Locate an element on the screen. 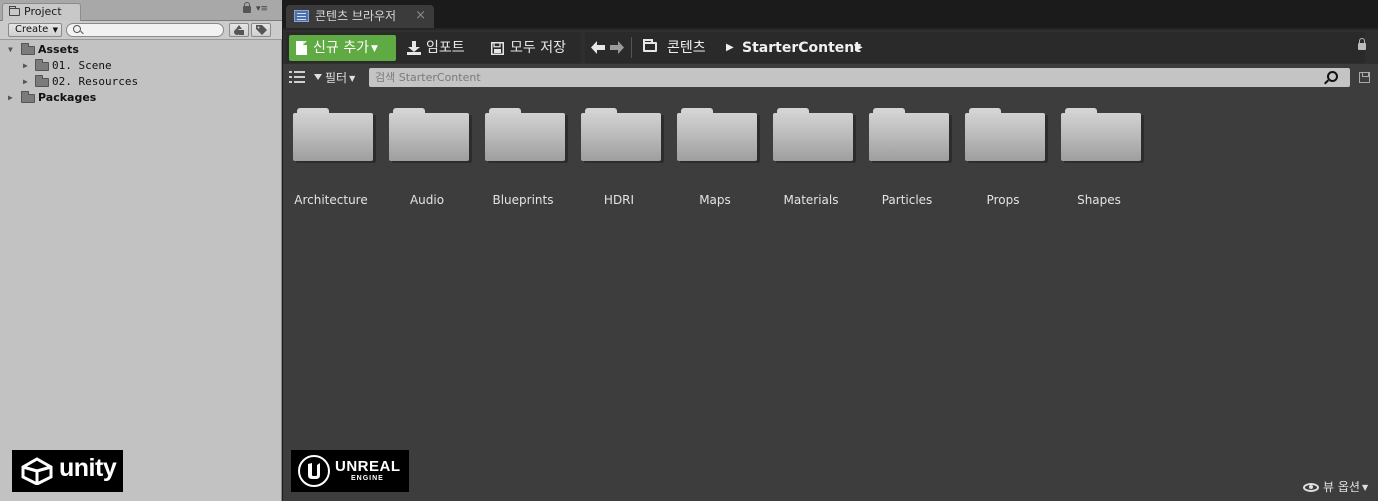 The height and width of the screenshot is (501, 1378). forward-arrow-icon is located at coordinates (617, 47).